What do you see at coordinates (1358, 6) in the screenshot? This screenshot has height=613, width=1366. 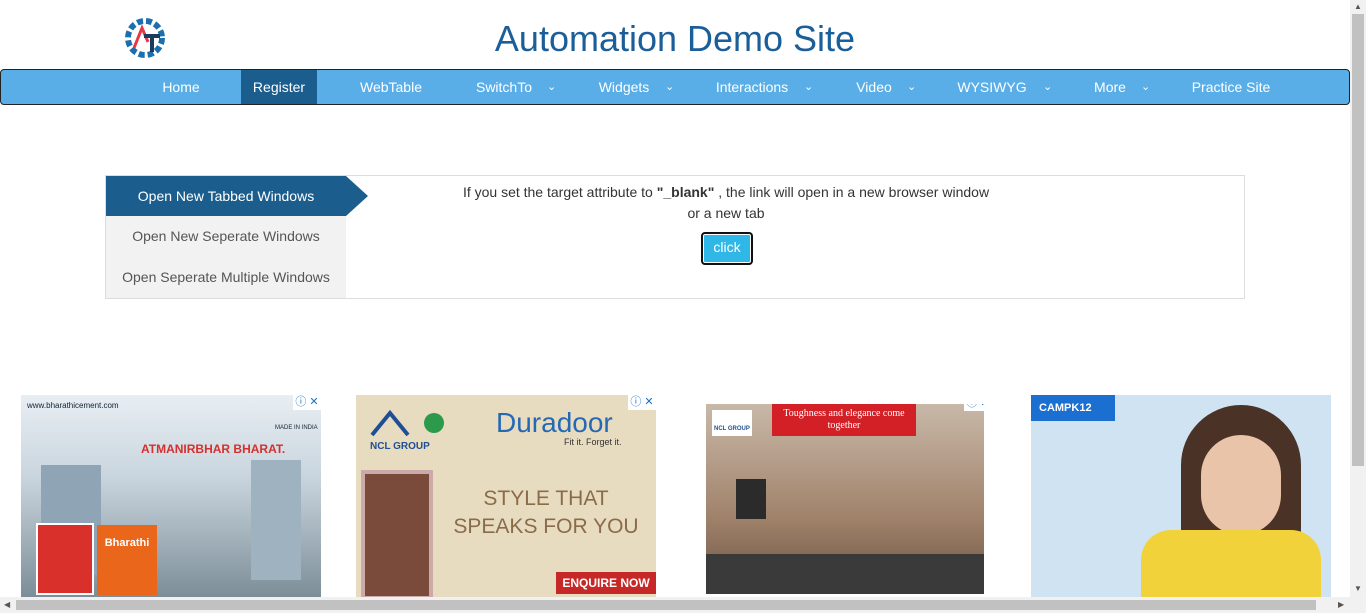 I see `scroll-up-icon: ▲` at bounding box center [1358, 6].